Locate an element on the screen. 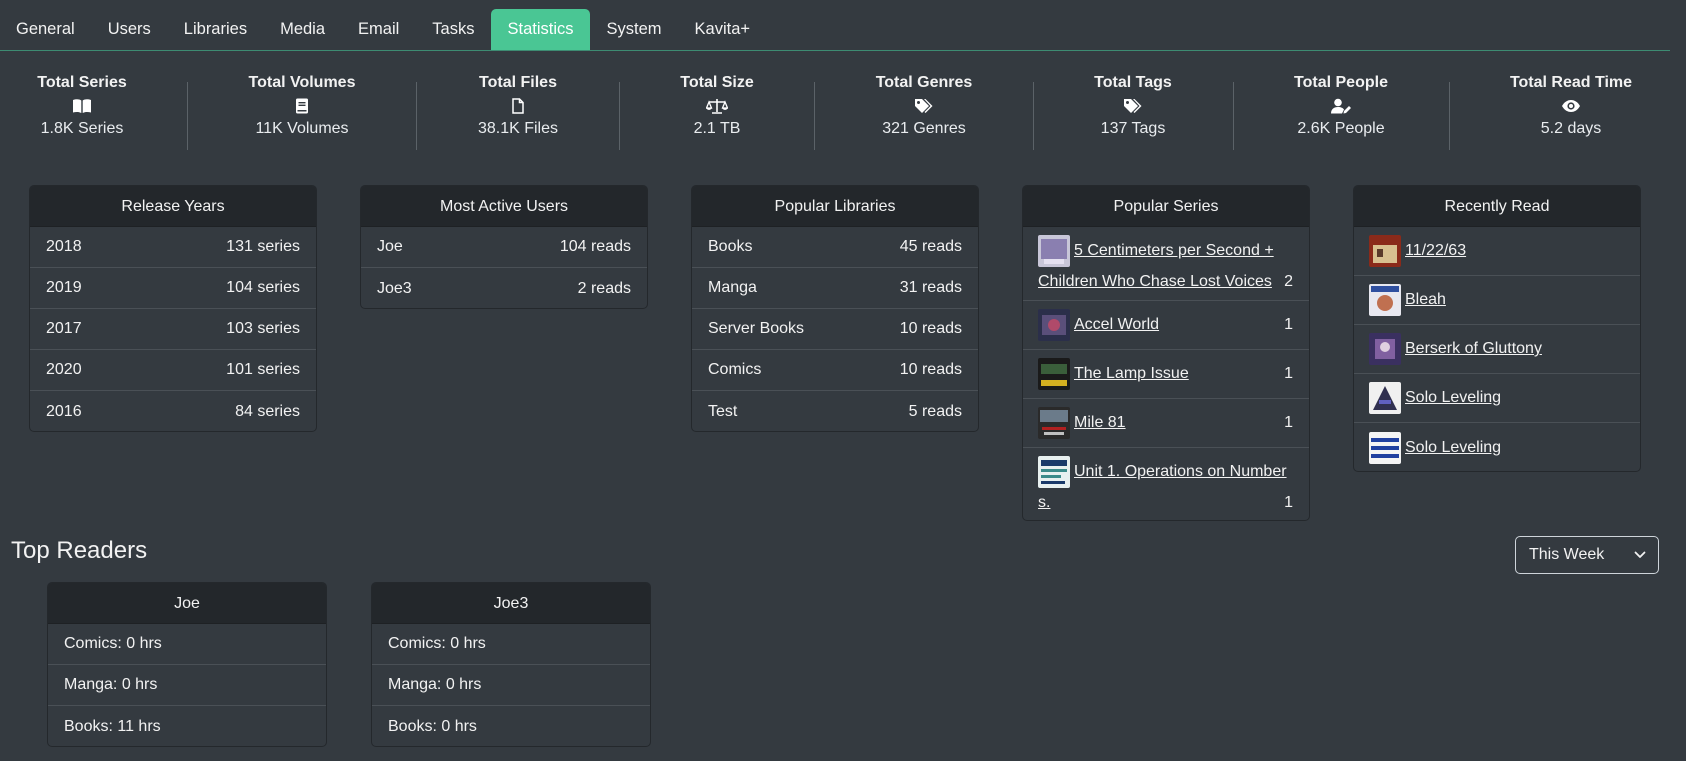 The width and height of the screenshot is (1686, 761). stat-value: 2.6K People is located at coordinates (1341, 128).